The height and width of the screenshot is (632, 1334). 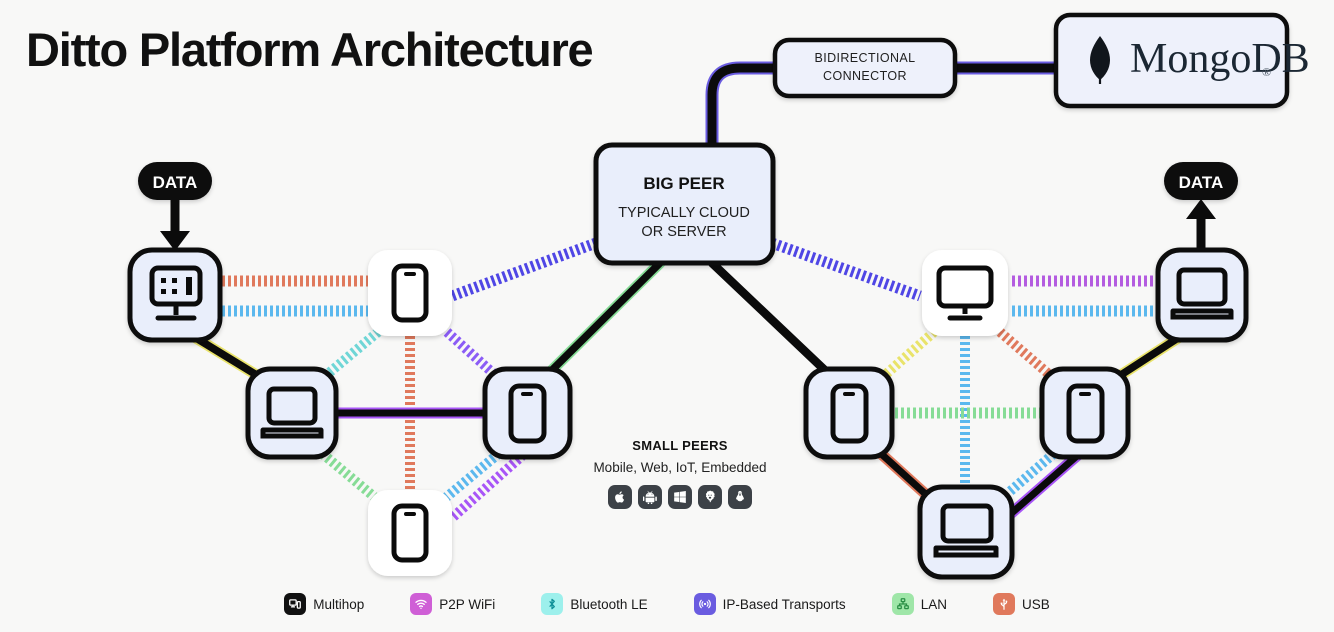 I want to click on legend-item-bluetooth-le: Bluetooth LE, so click(x=594, y=604).